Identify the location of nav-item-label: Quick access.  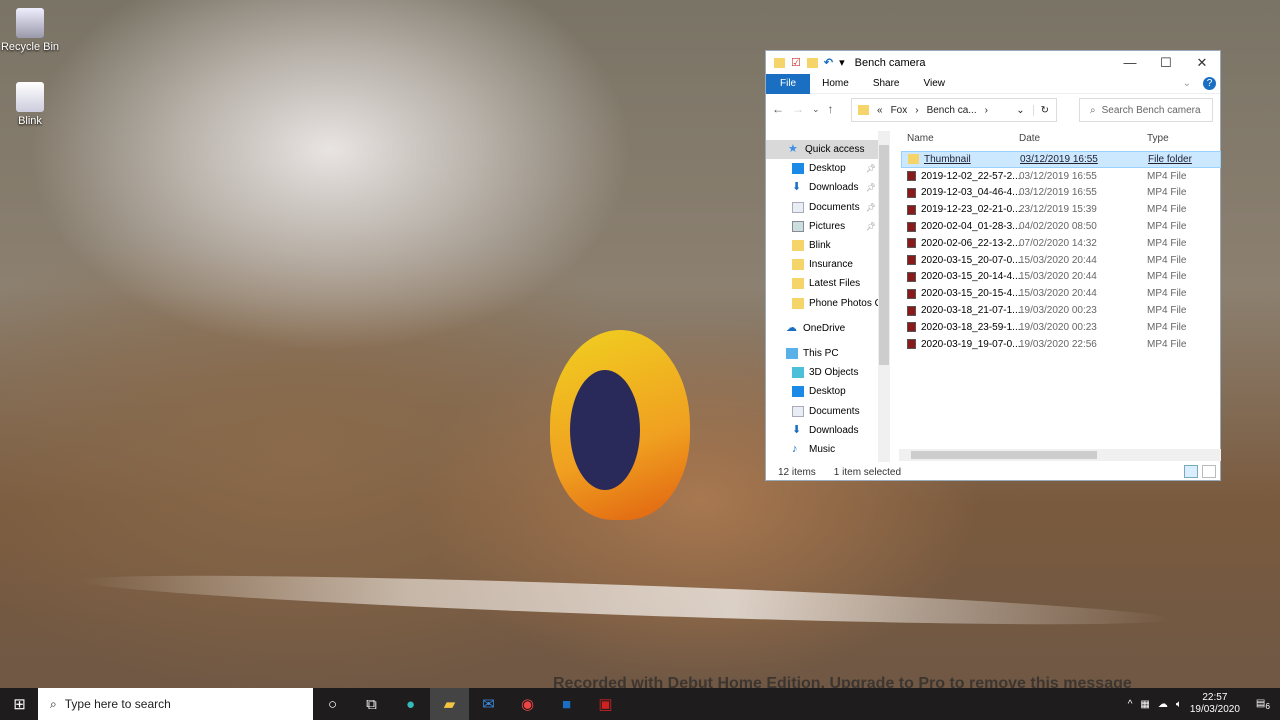
(835, 150).